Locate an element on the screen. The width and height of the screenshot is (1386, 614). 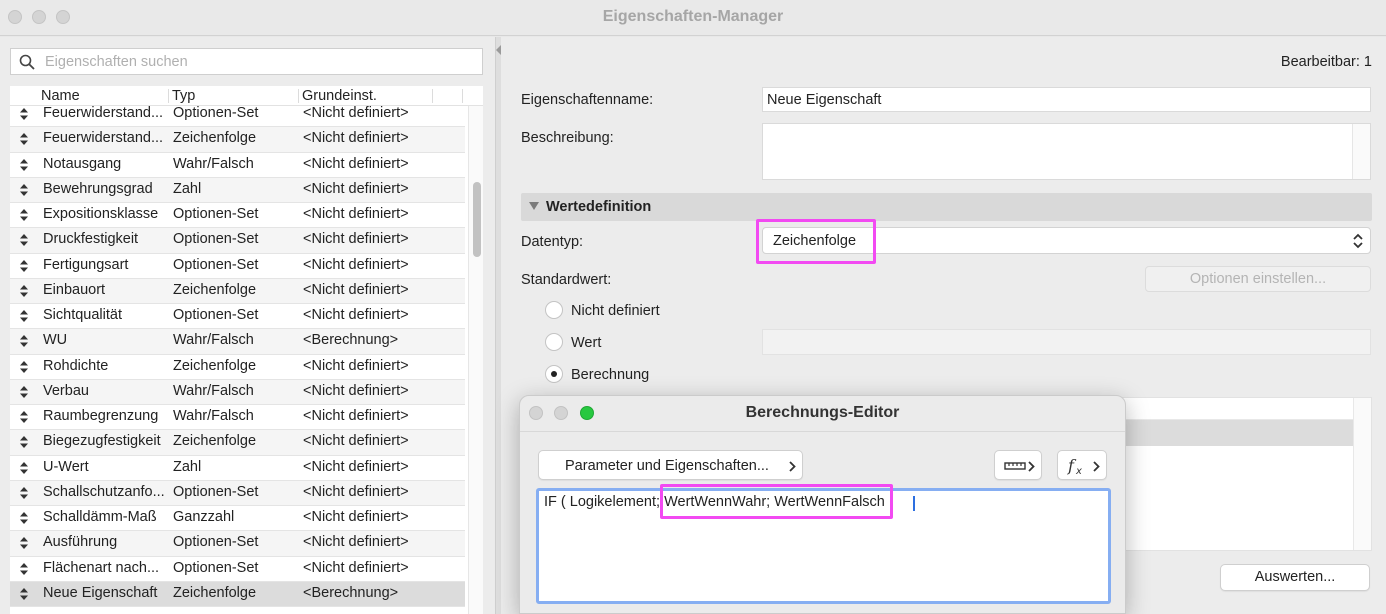
cell-name: Sichtqualität is located at coordinates (82, 315).